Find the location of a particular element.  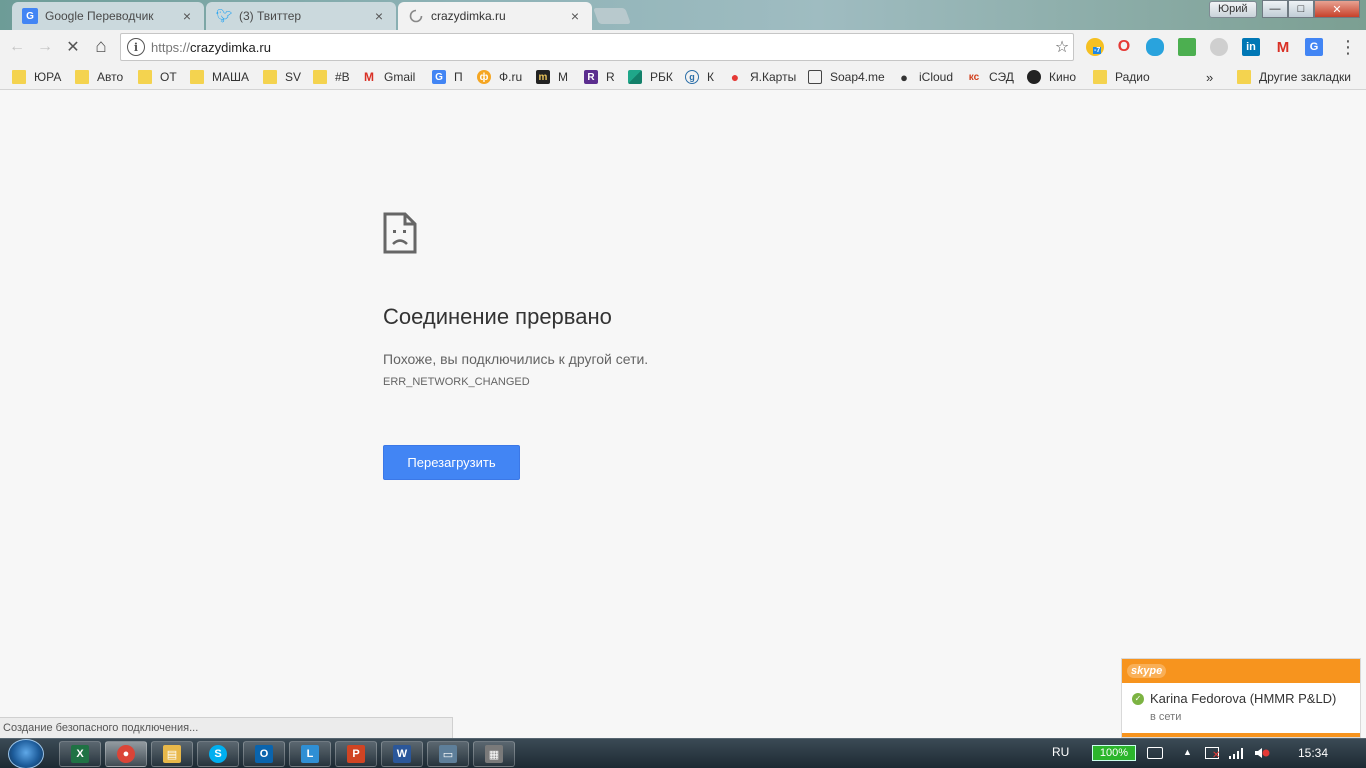

taskbar-app-skype: S is located at coordinates (218, 754).